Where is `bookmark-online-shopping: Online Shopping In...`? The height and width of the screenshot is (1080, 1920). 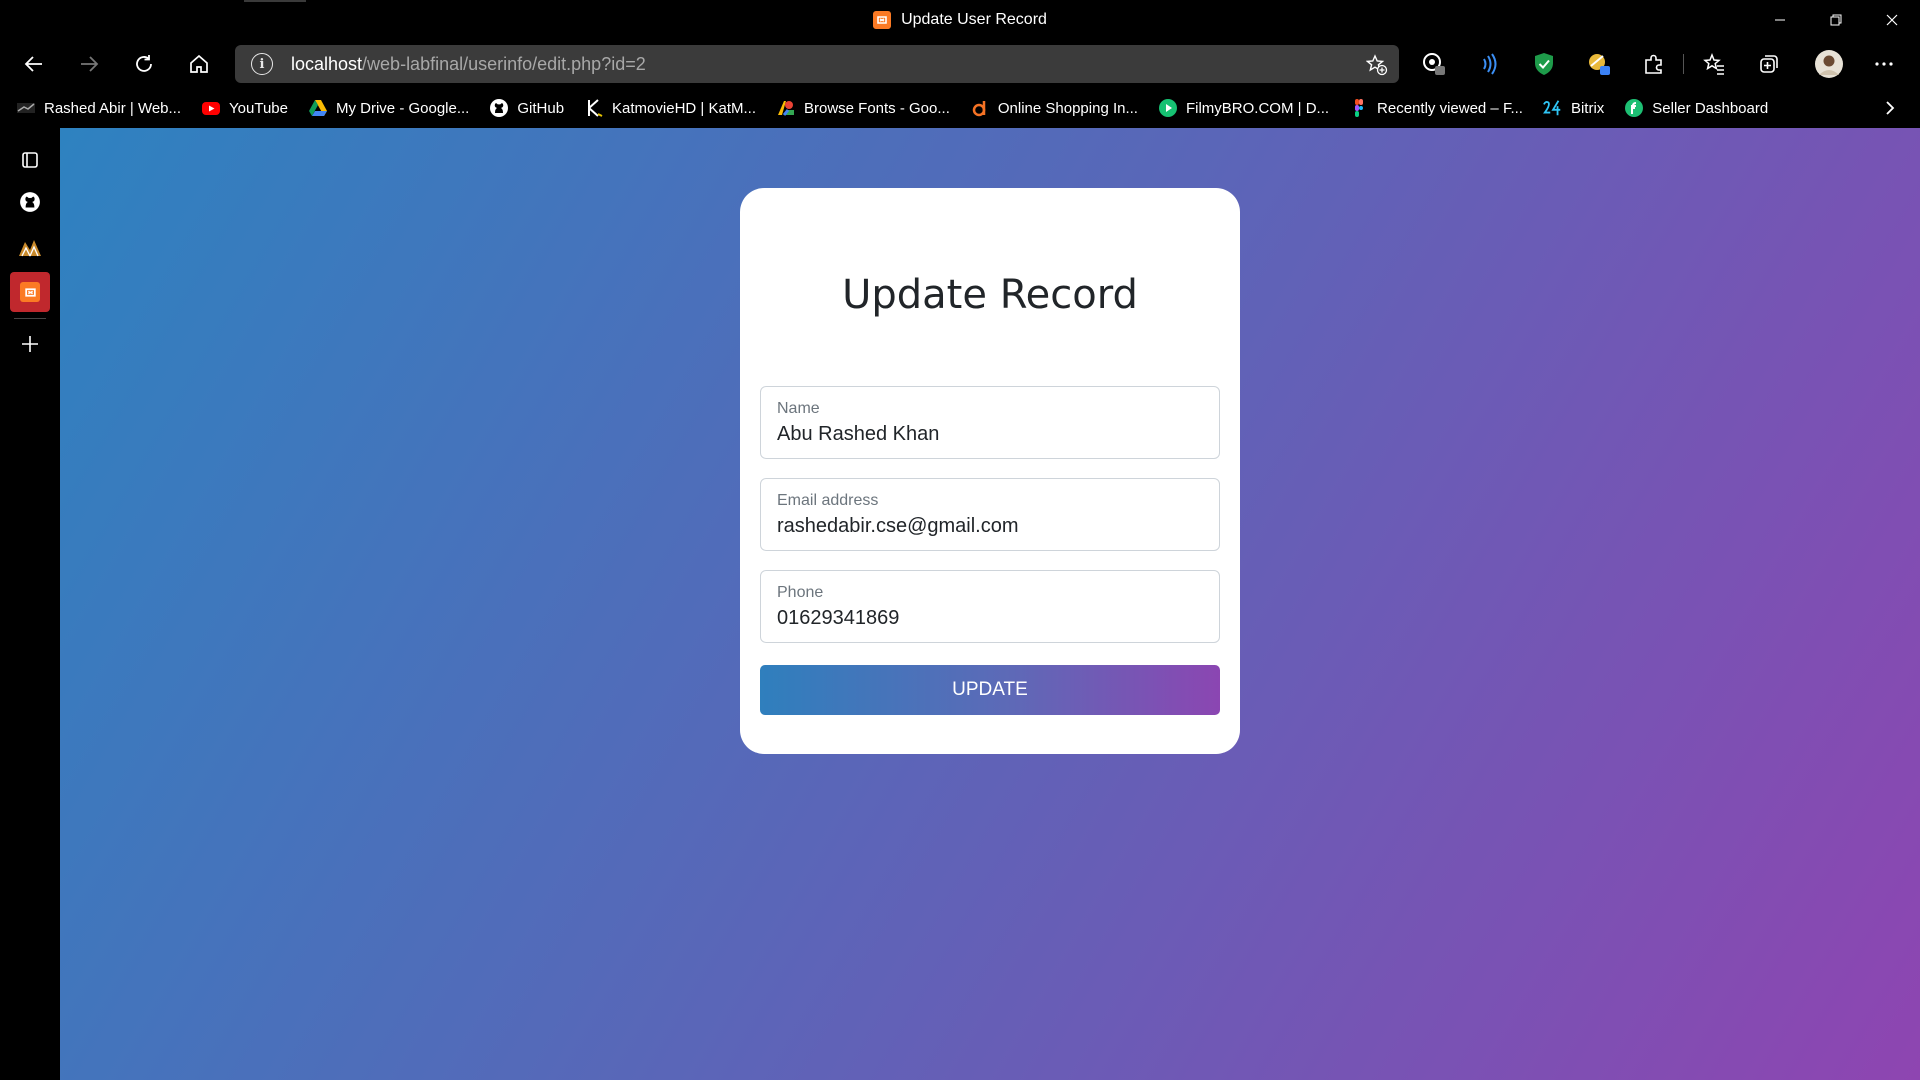 bookmark-online-shopping: Online Shopping In... is located at coordinates (1054, 108).